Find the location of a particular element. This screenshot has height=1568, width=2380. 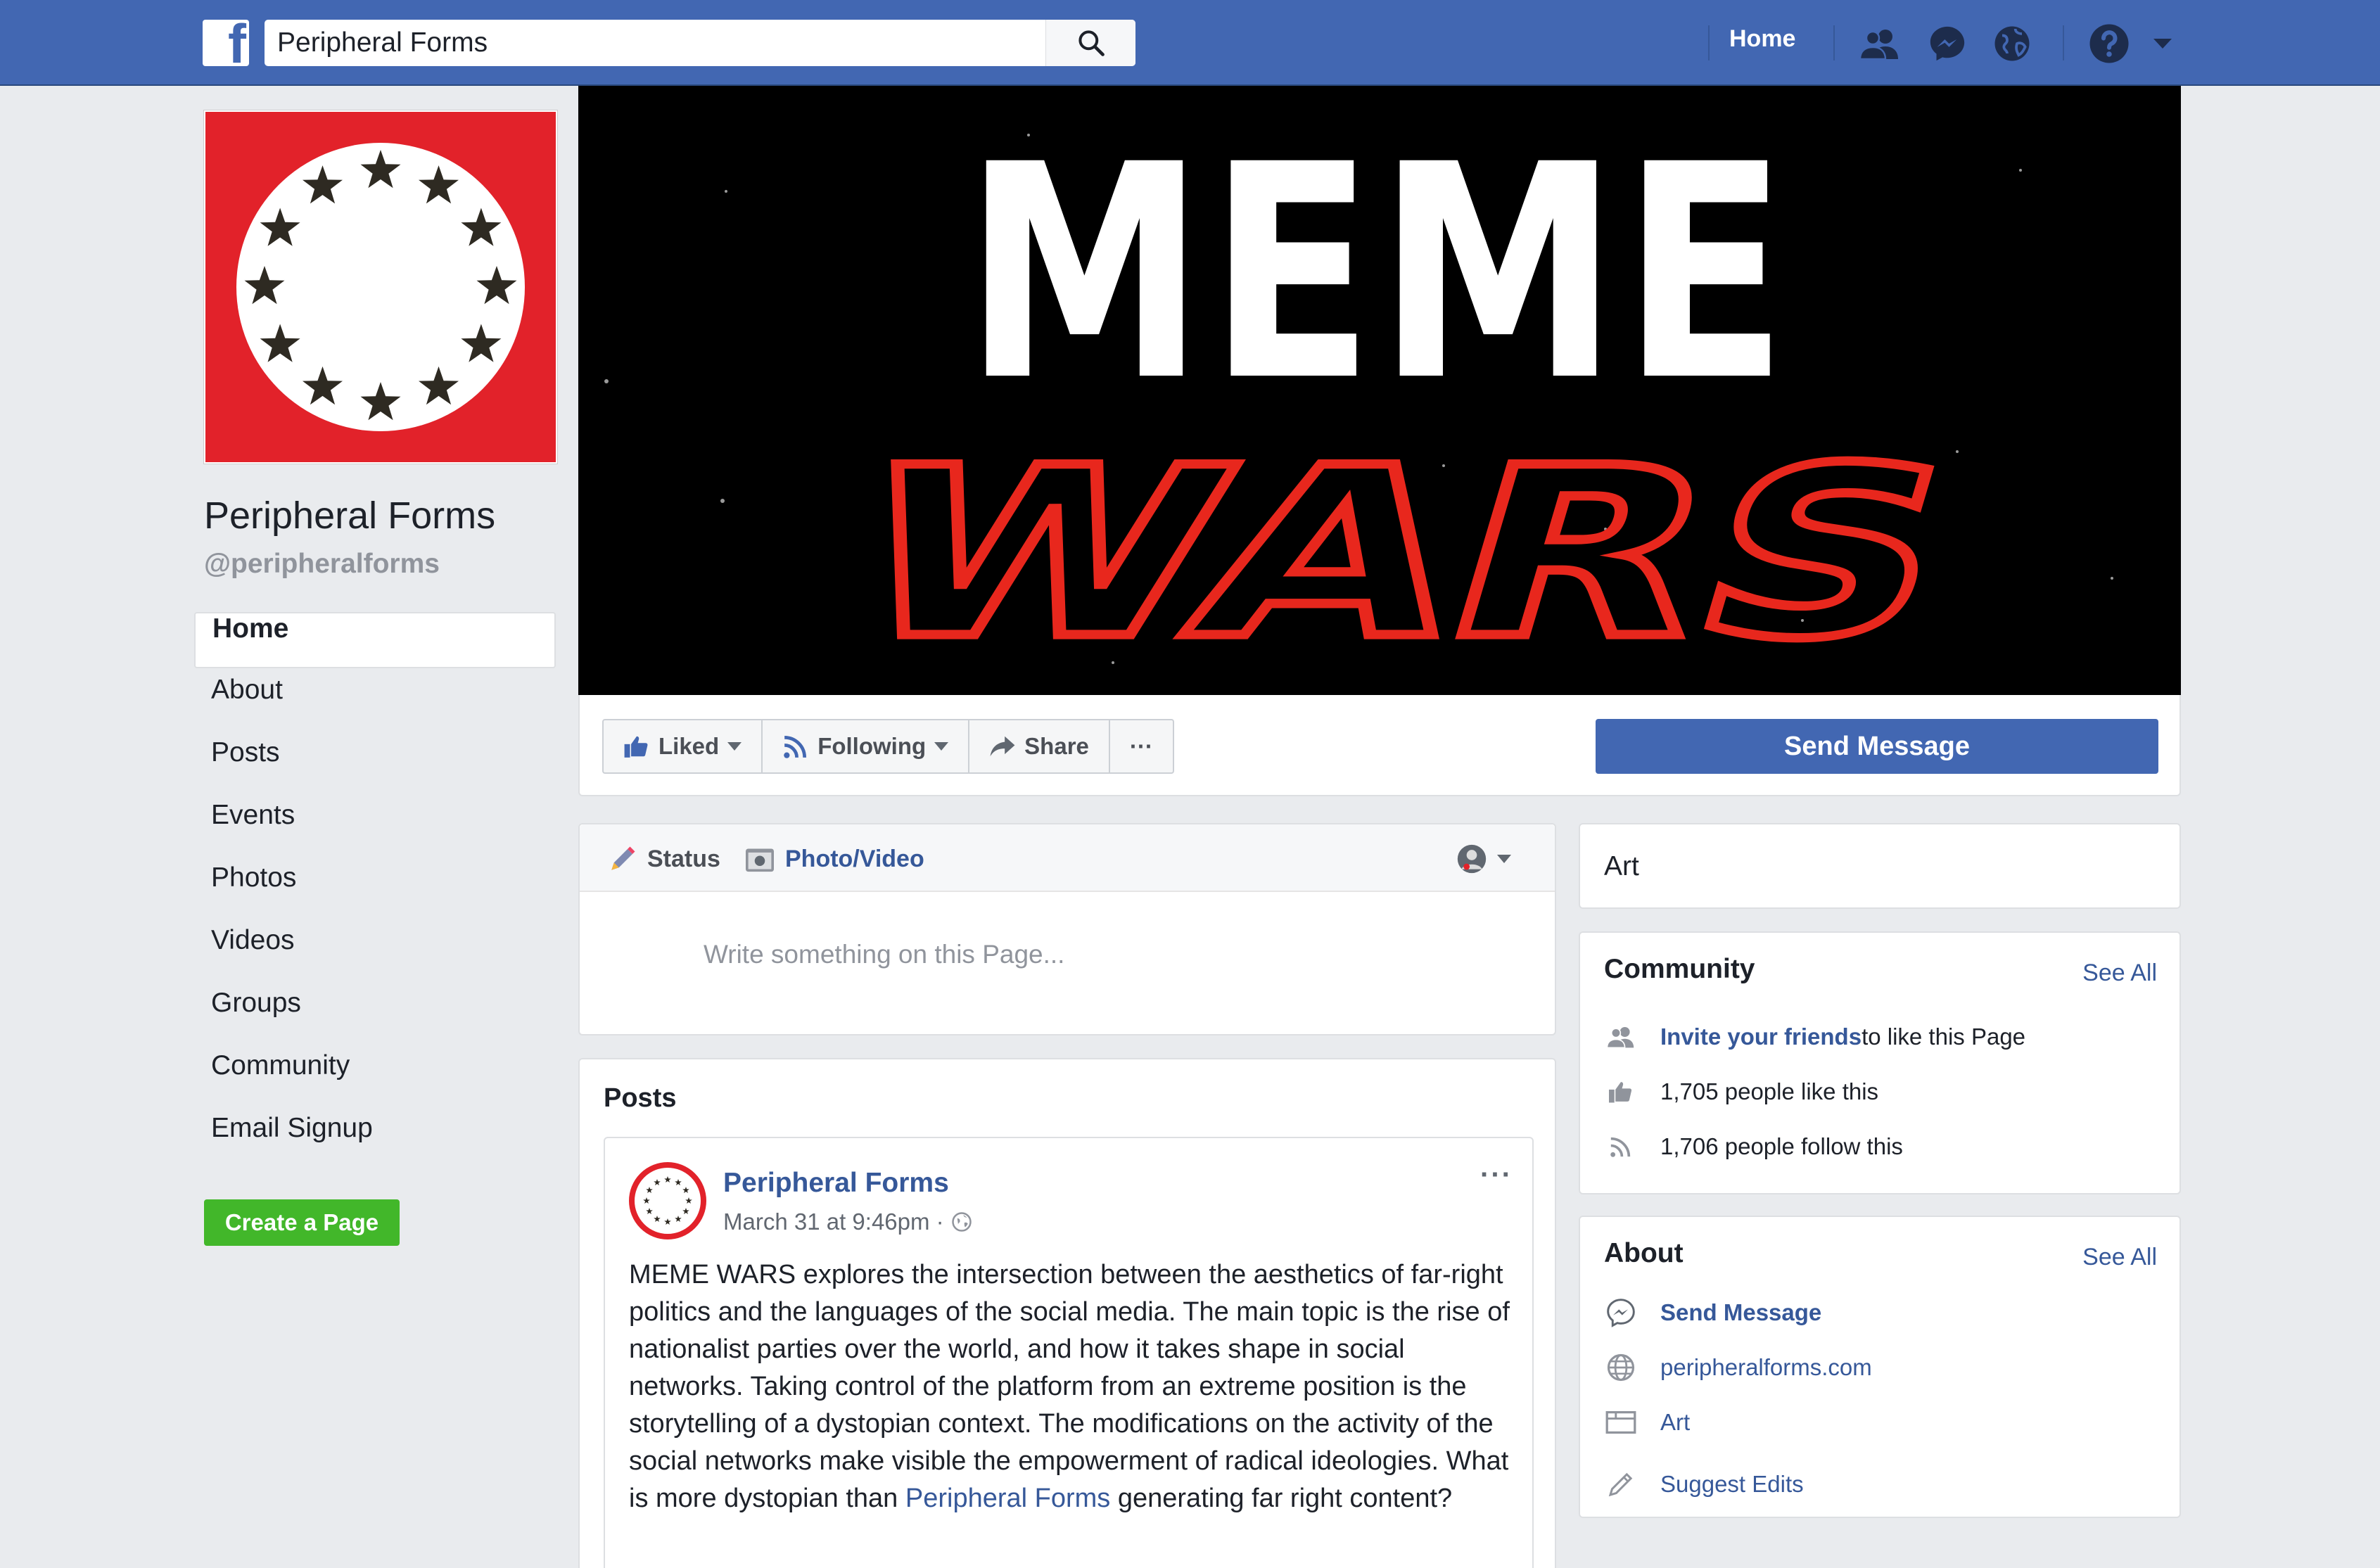

tab-photo-video: Photo/Video is located at coordinates (834, 859).